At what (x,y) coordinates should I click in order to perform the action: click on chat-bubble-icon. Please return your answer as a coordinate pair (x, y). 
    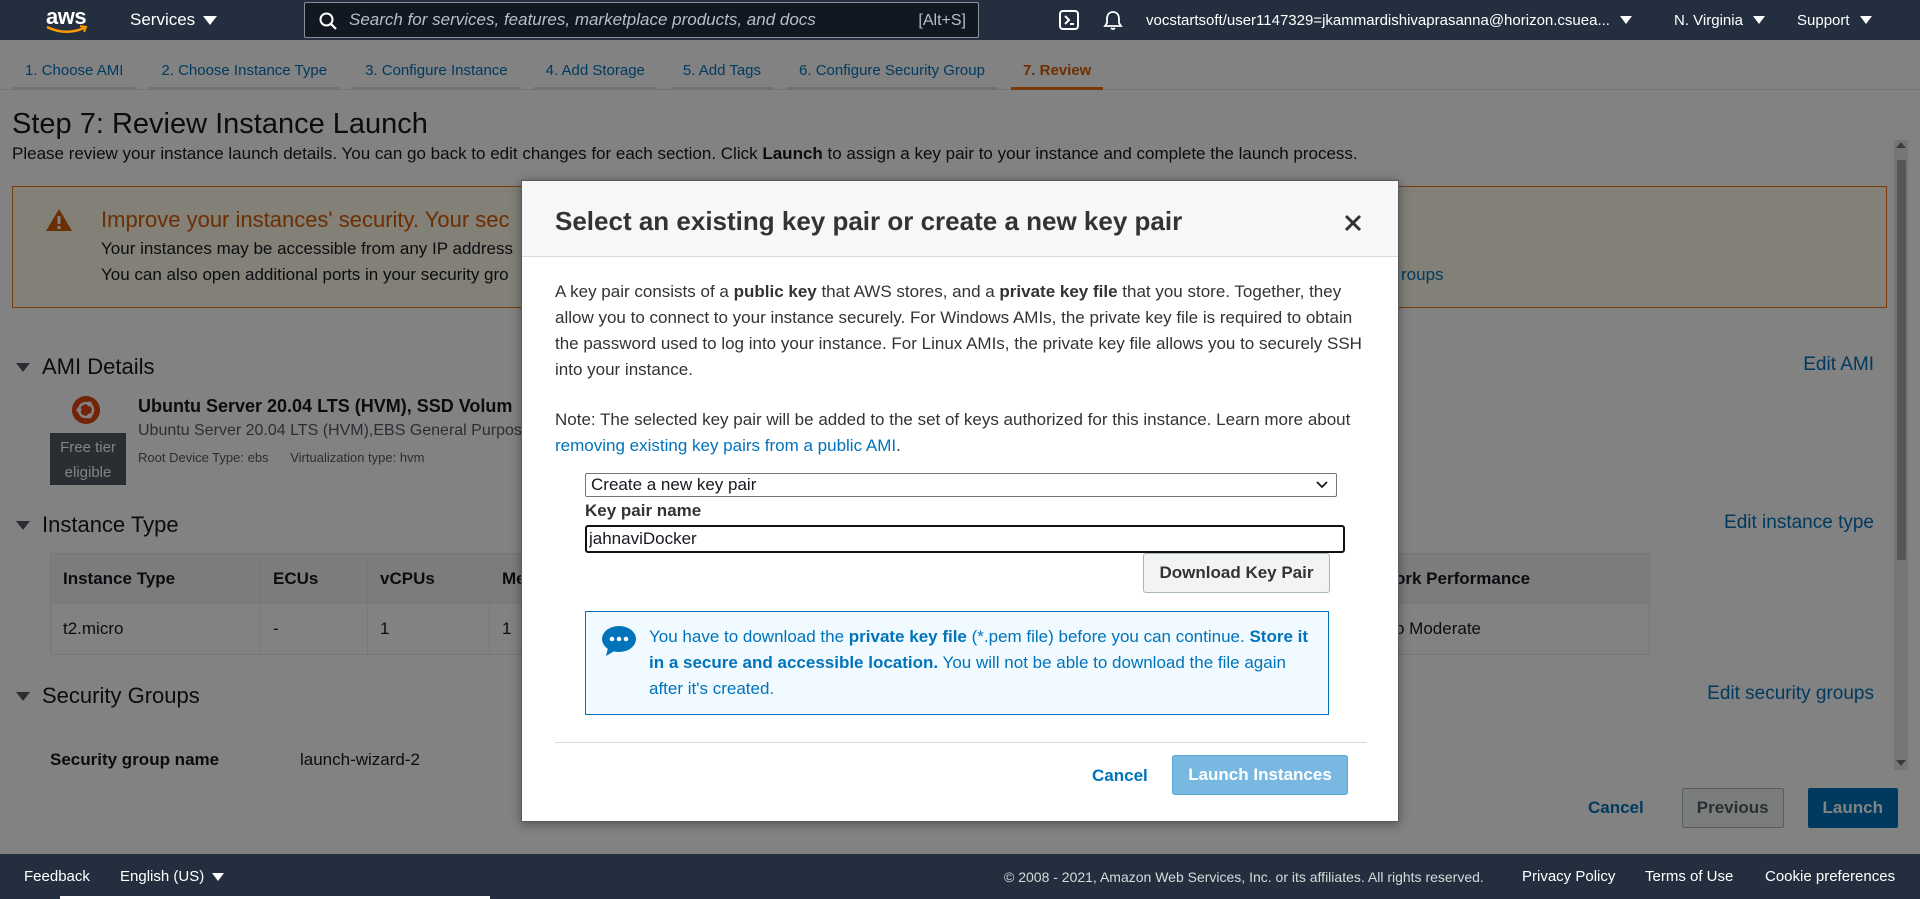
    Looking at the image, I should click on (619, 641).